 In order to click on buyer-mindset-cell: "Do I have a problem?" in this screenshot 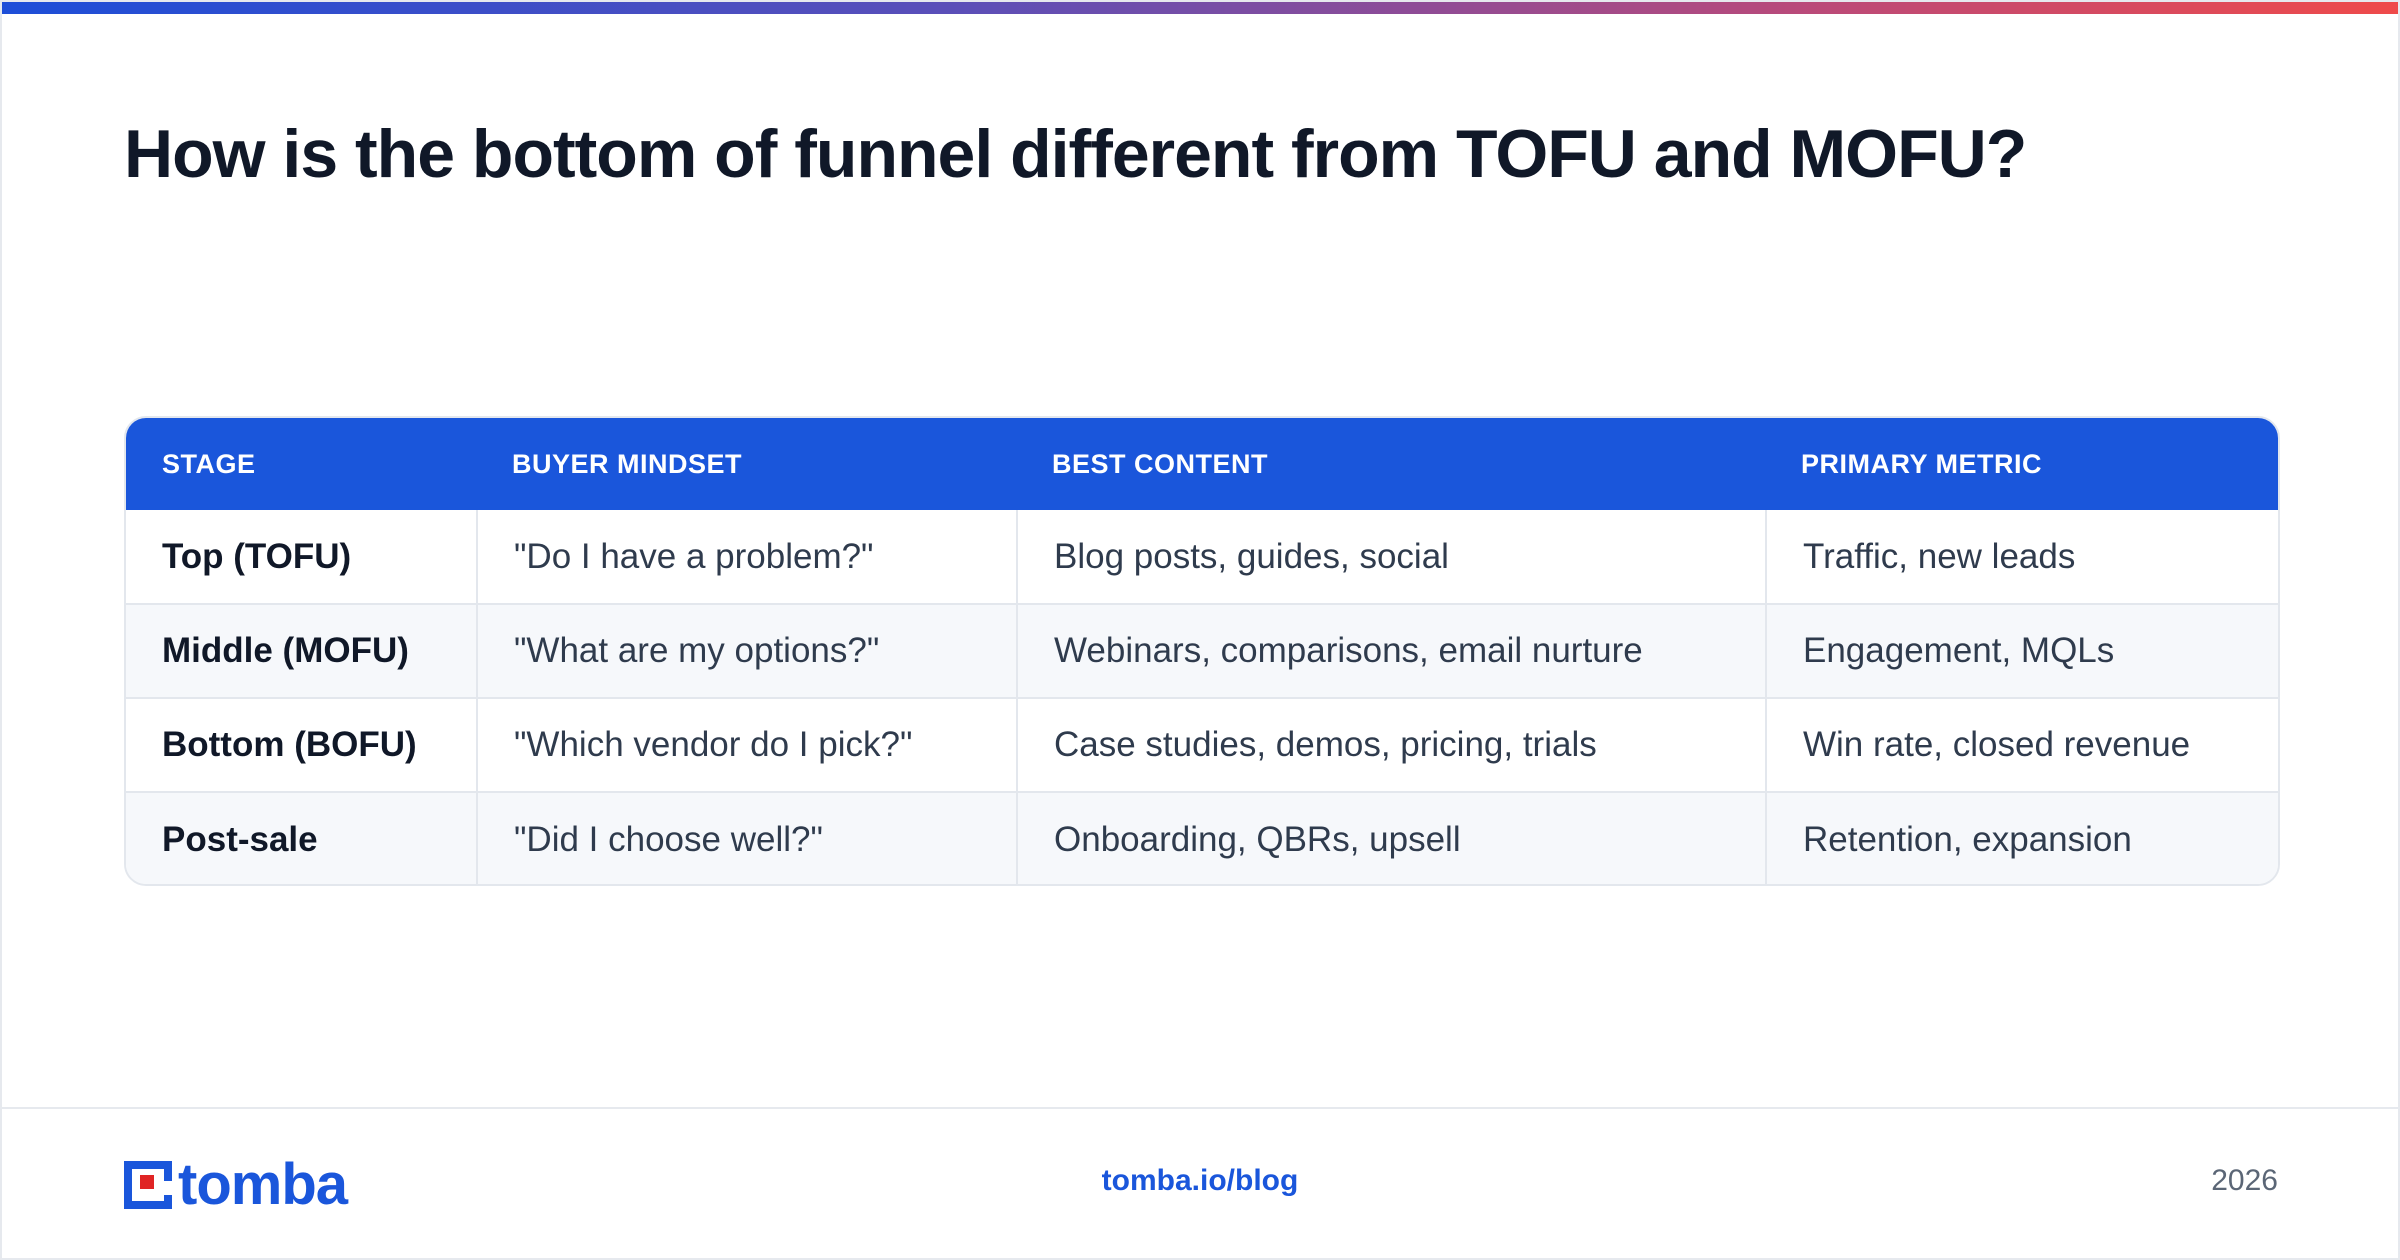, I will do `click(746, 557)`.